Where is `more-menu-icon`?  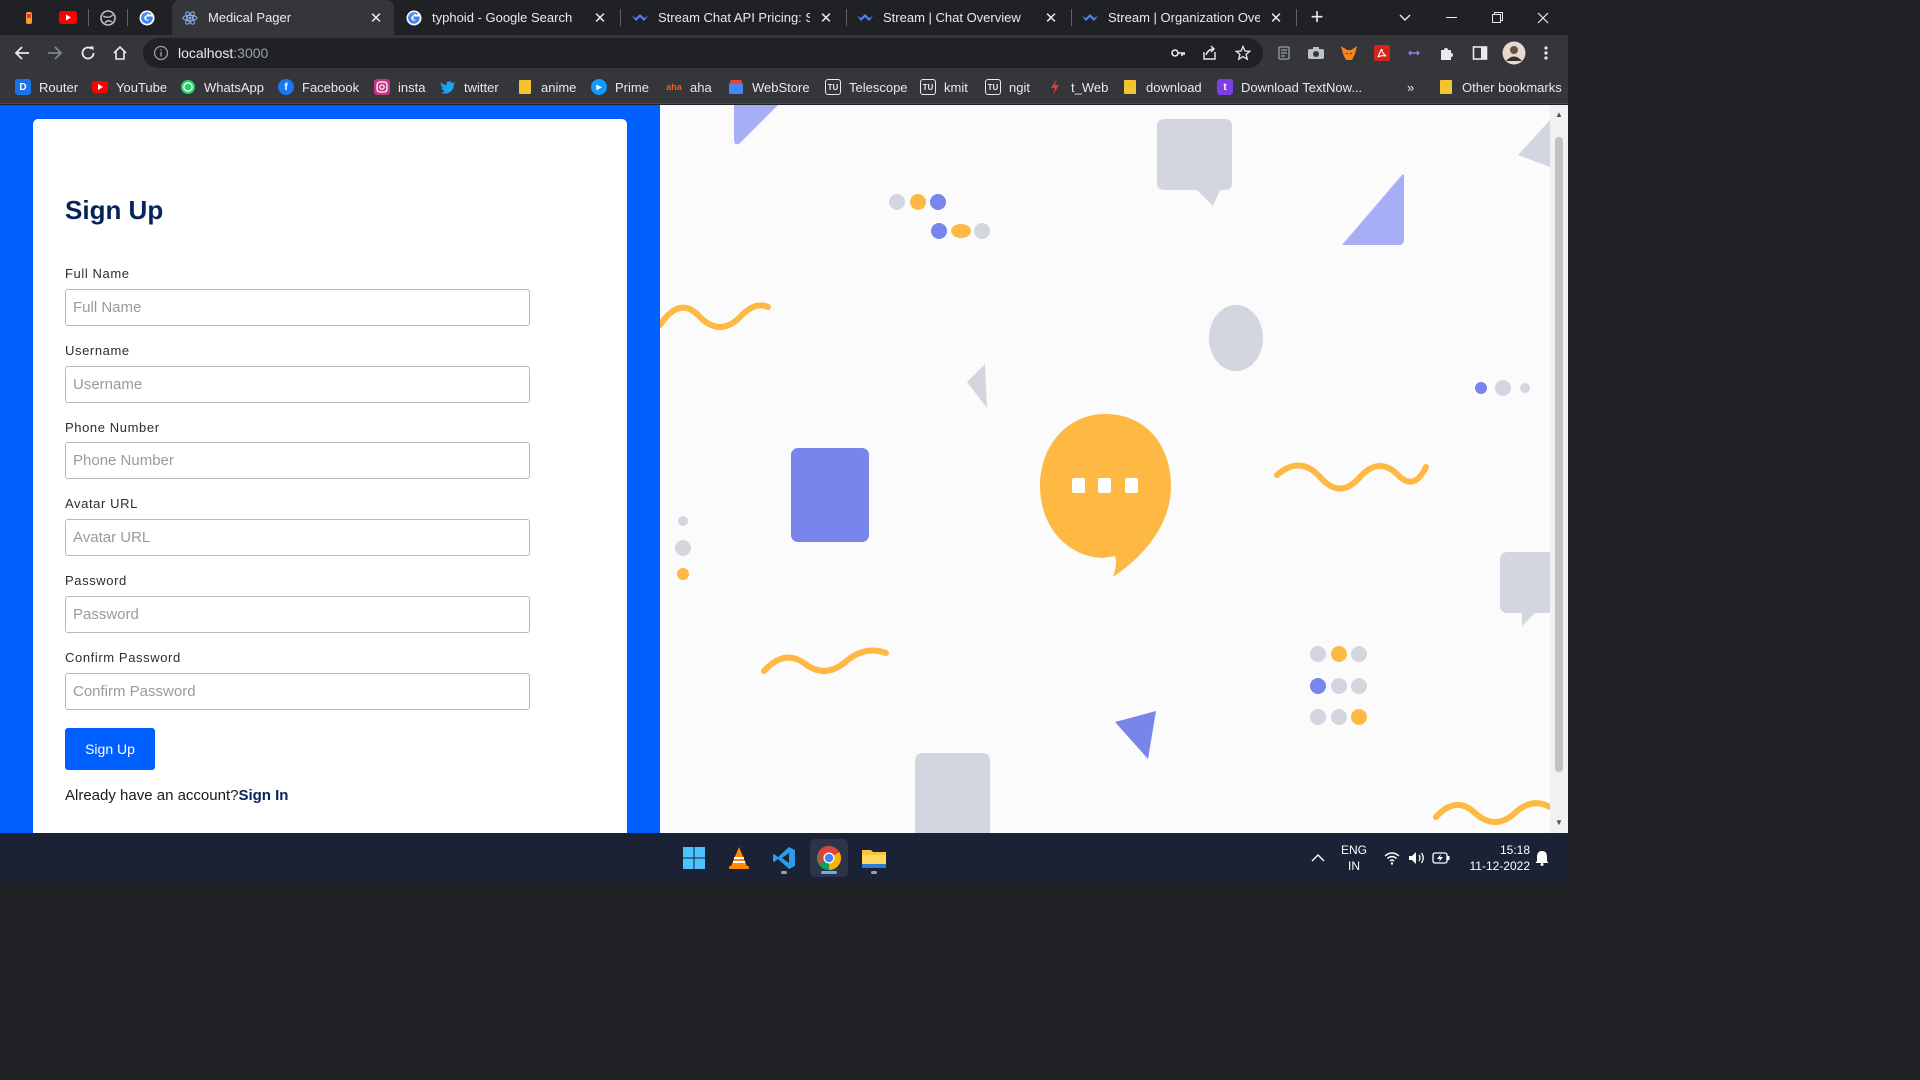 more-menu-icon is located at coordinates (1546, 53).